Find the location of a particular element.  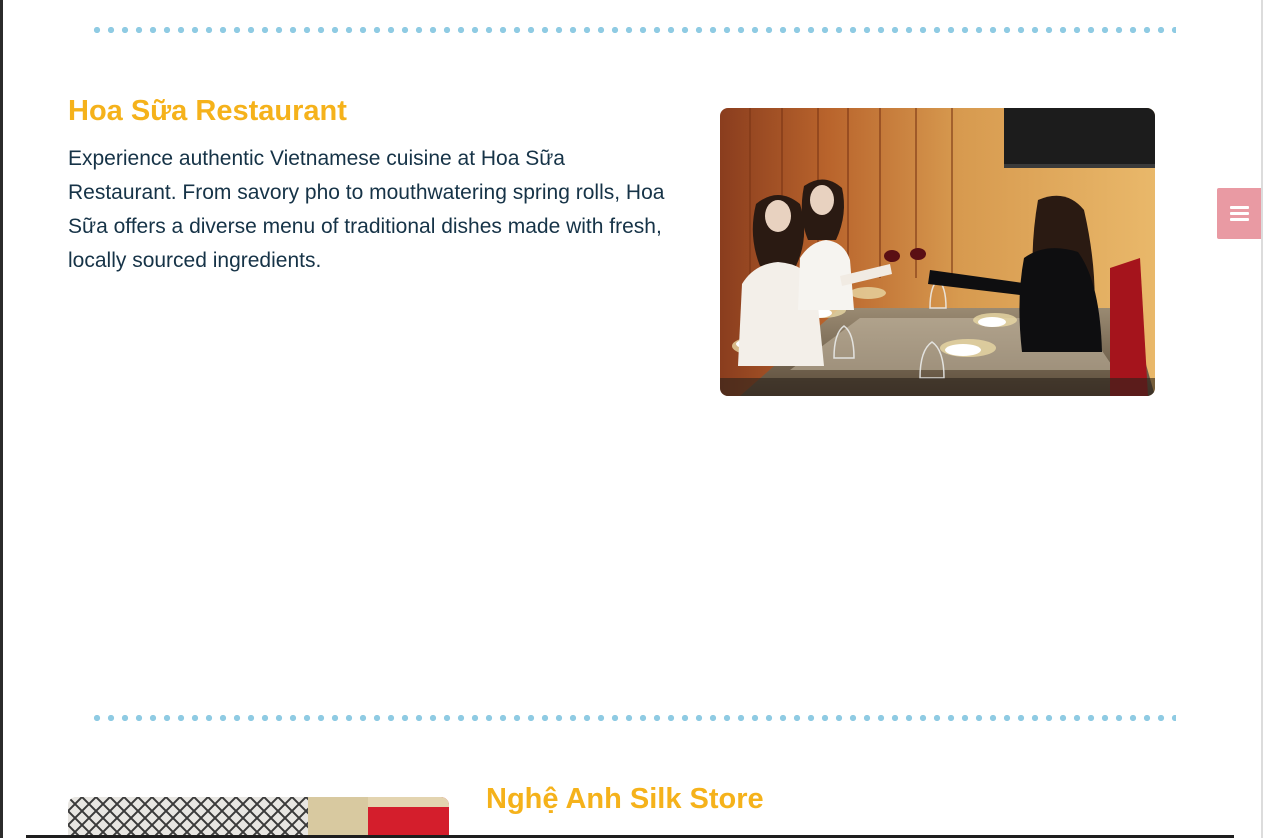

menu-button is located at coordinates (1239, 213).